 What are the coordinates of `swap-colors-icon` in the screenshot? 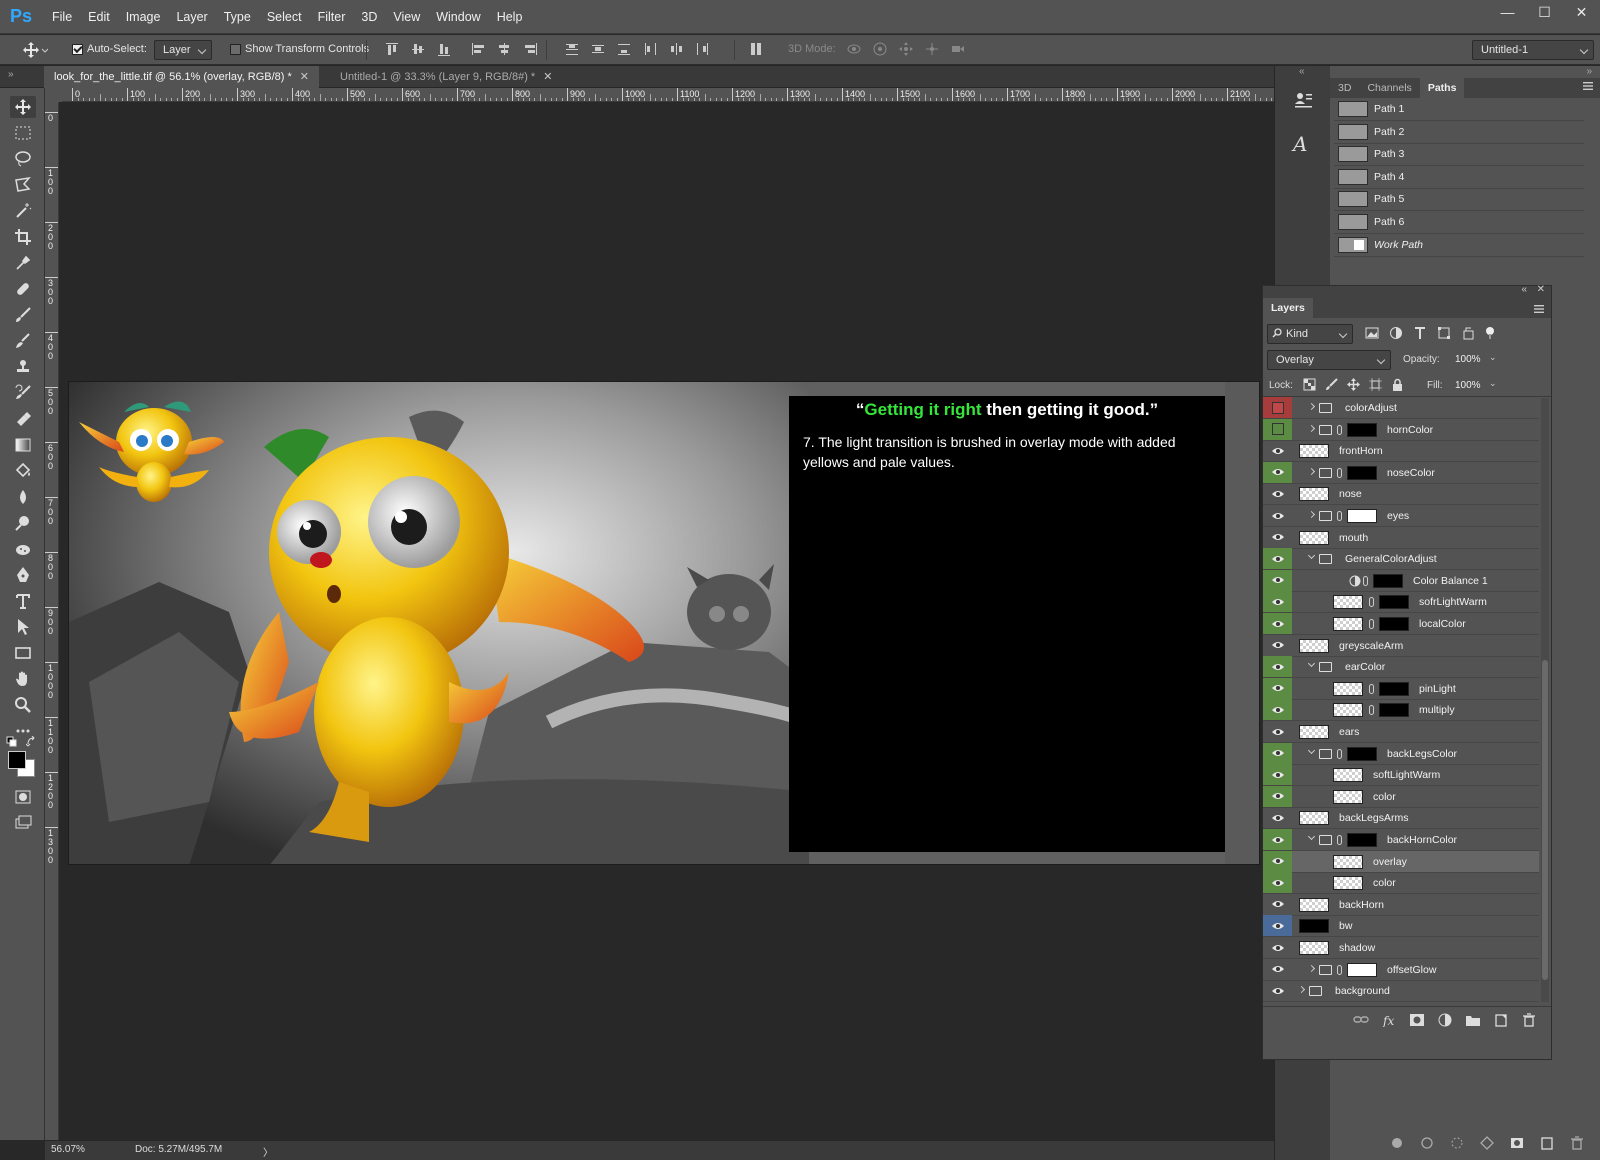 It's located at (32, 742).